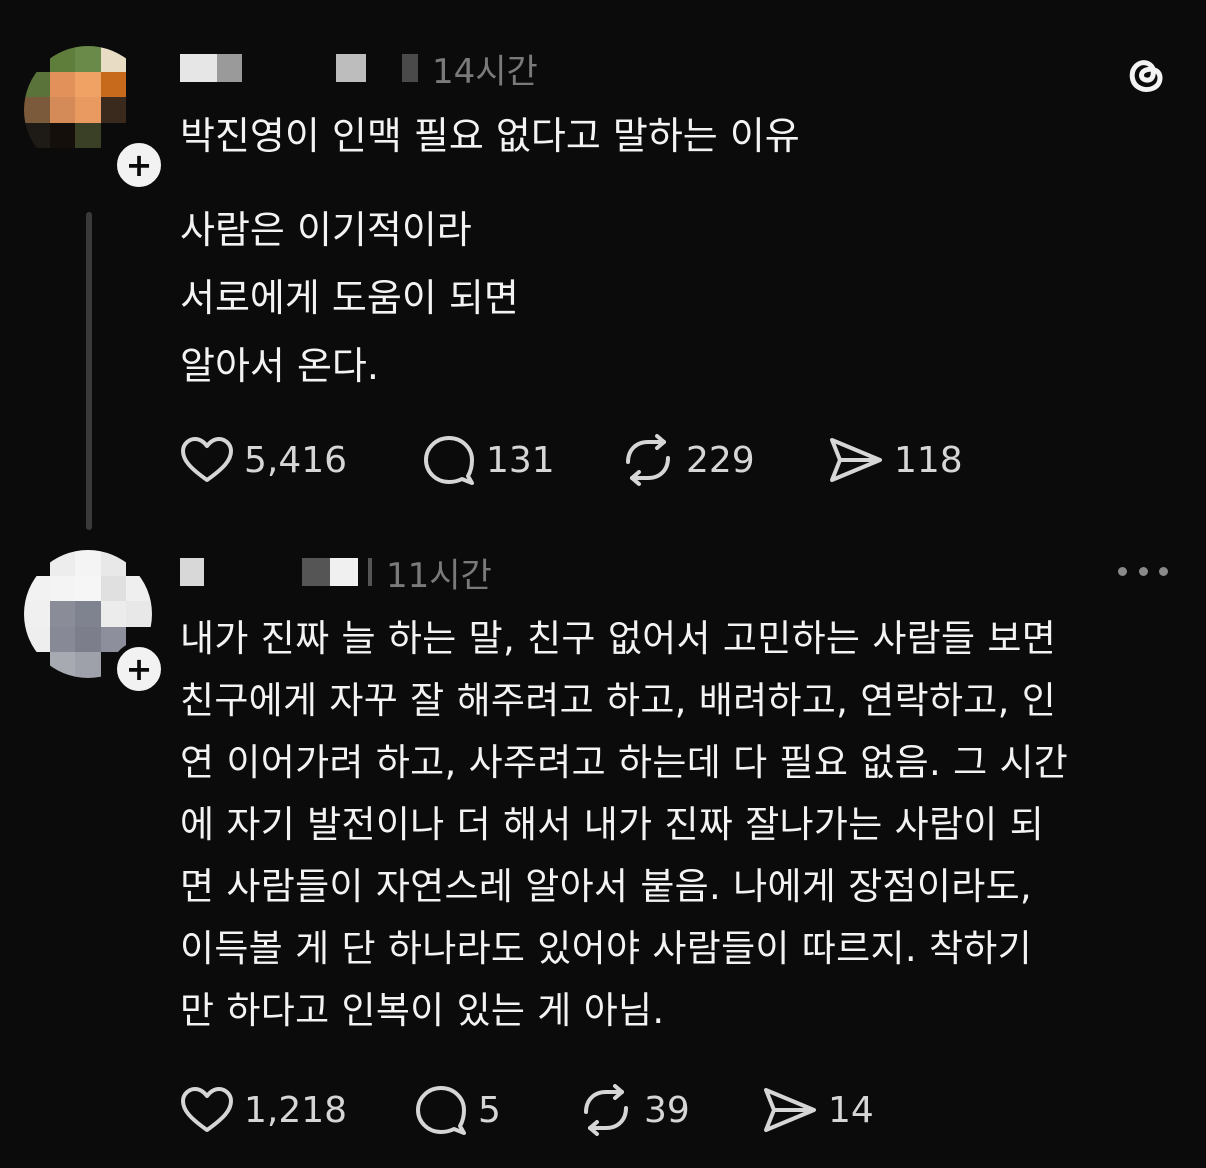 This screenshot has width=1206, height=1168. Describe the element at coordinates (296, 460) in the screenshot. I see `like-count: 5,416` at that location.